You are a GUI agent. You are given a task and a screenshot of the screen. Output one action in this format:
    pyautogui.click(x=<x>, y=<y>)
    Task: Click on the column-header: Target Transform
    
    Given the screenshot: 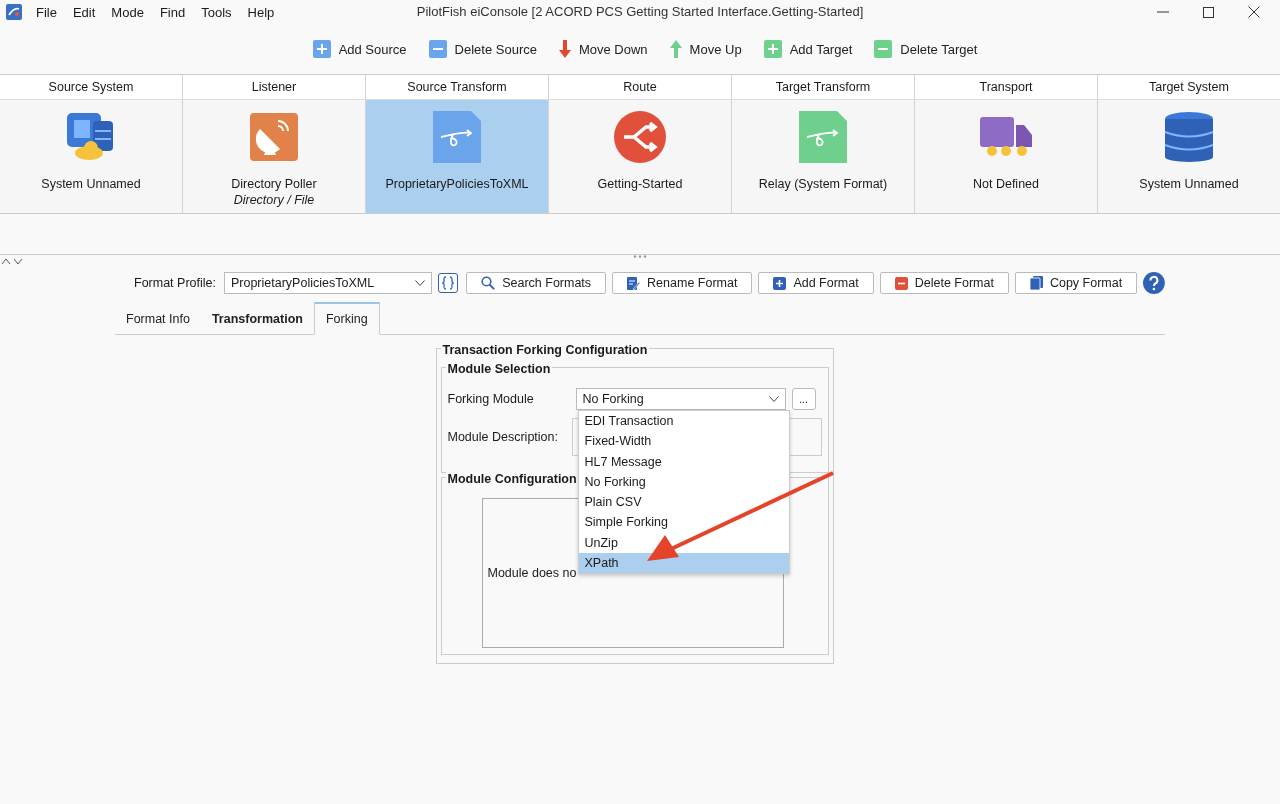 What is the action you would take?
    pyautogui.click(x=823, y=87)
    